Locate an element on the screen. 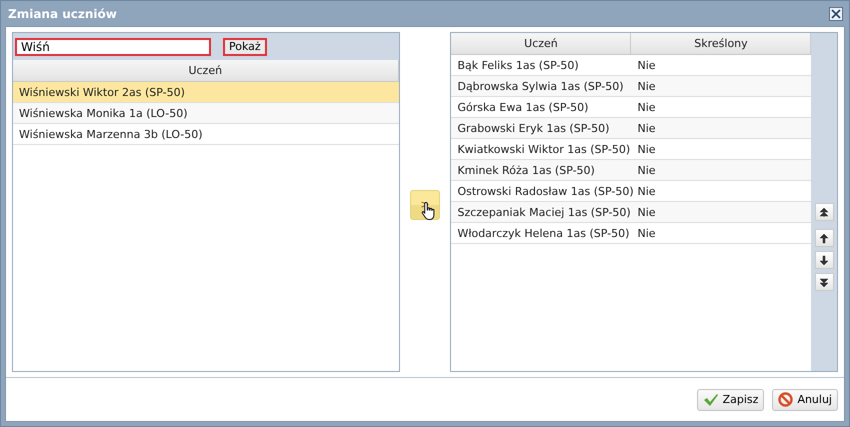  prohibited-icon is located at coordinates (786, 399).